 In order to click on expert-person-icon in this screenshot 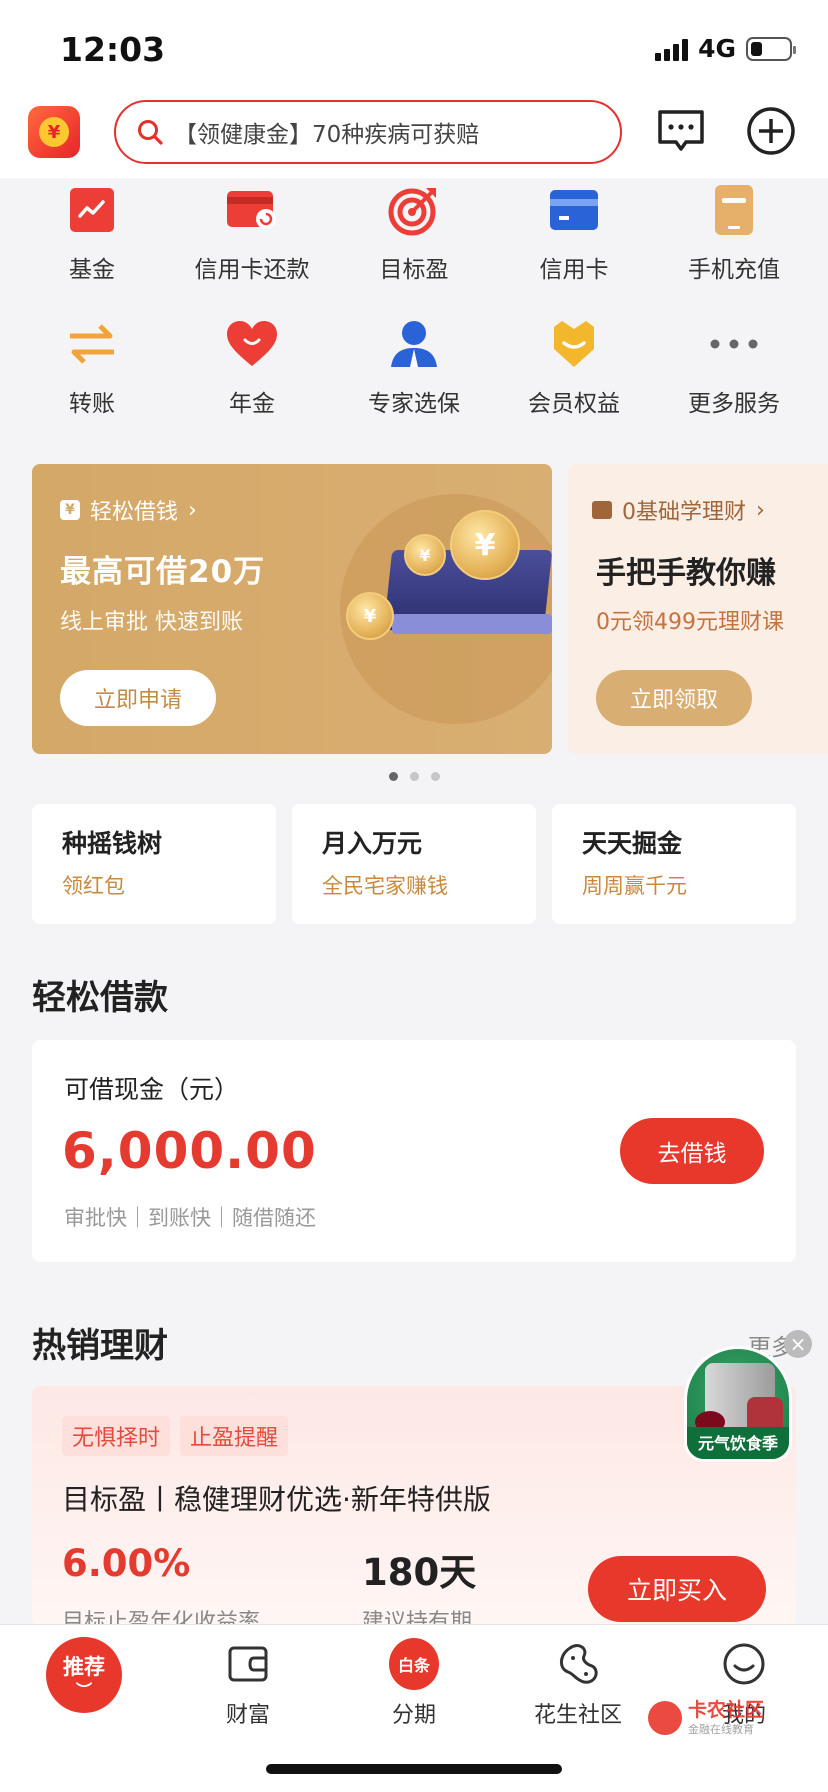, I will do `click(414, 344)`.